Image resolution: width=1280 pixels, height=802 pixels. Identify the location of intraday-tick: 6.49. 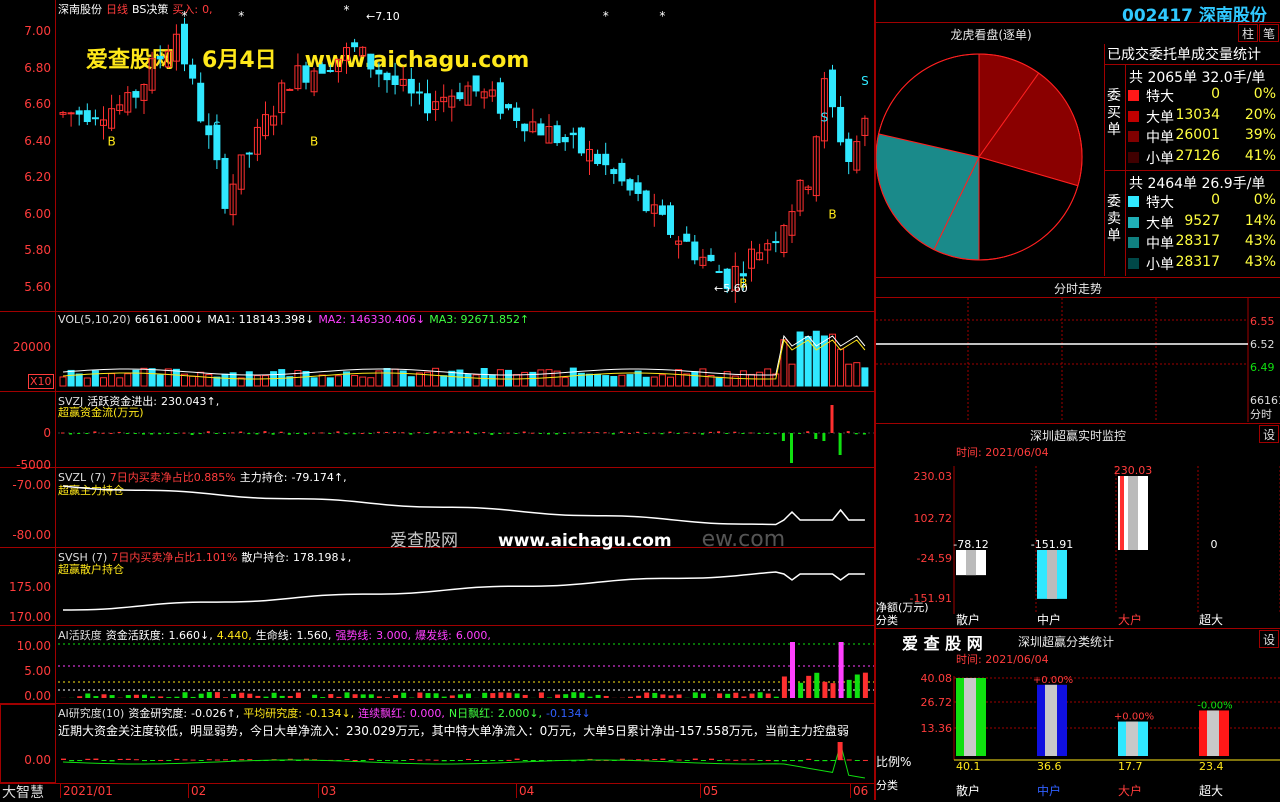
(1262, 367).